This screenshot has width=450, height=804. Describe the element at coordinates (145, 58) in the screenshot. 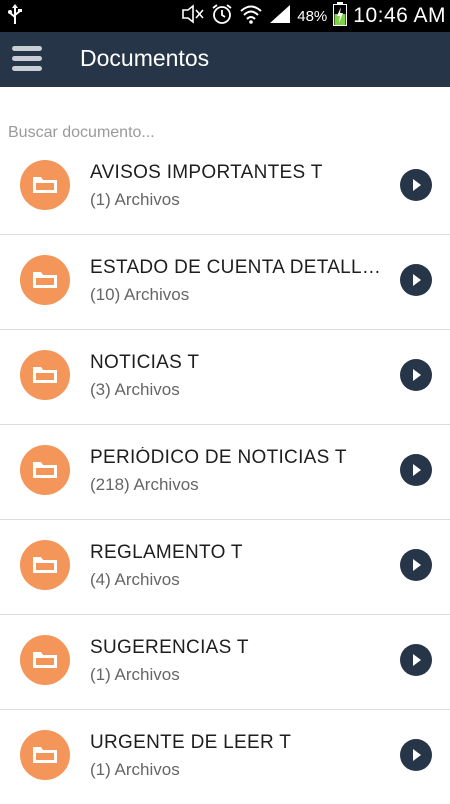

I see `page-title: Documentos` at that location.